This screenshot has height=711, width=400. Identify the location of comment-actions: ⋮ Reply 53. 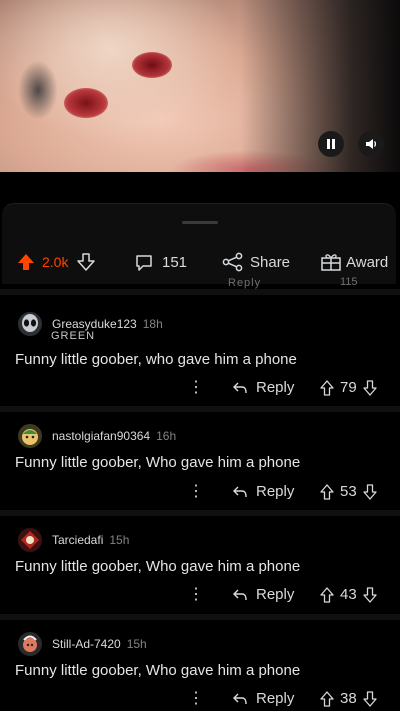
(200, 492).